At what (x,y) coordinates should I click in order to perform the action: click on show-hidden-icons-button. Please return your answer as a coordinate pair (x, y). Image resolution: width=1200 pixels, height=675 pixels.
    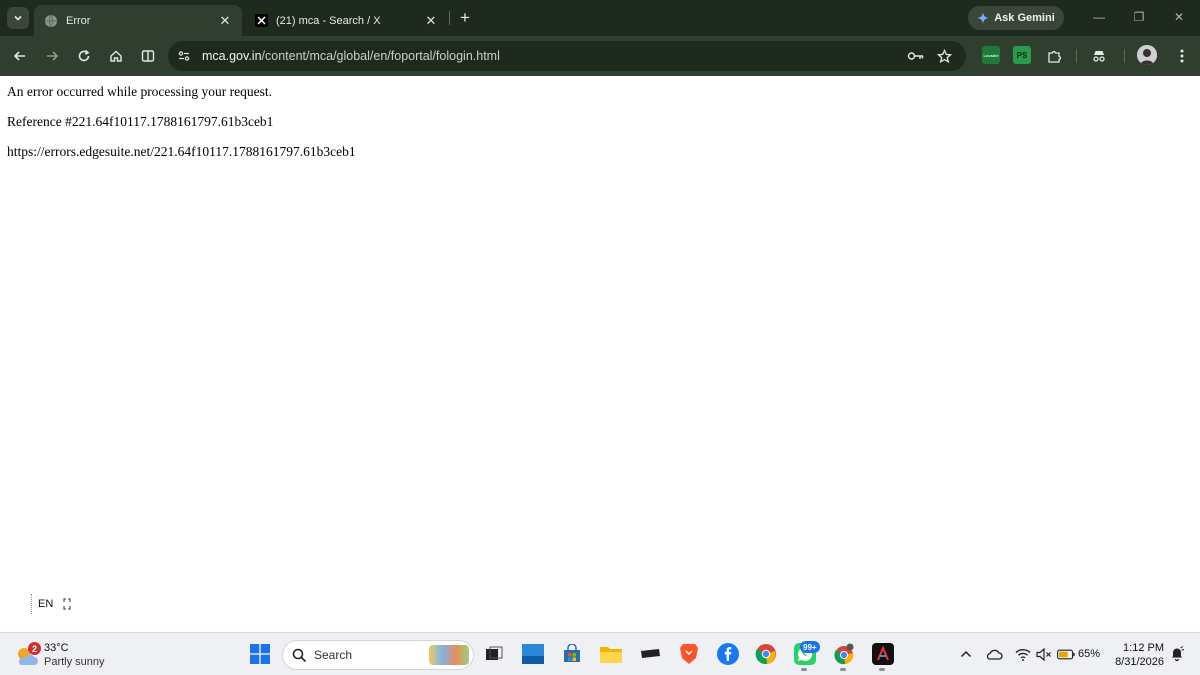
    Looking at the image, I should click on (966, 654).